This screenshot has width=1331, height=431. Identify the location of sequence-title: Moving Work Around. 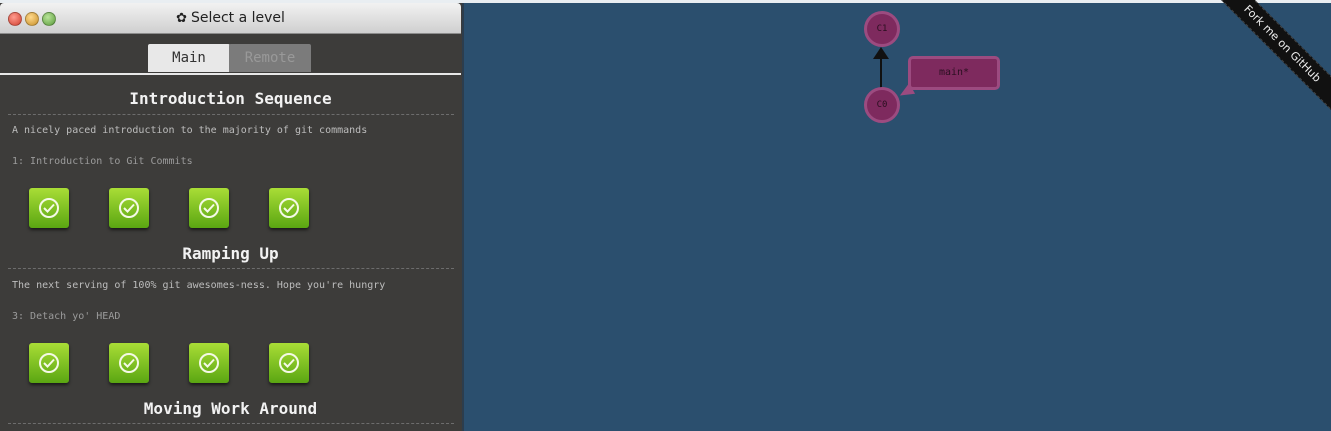
(230, 408).